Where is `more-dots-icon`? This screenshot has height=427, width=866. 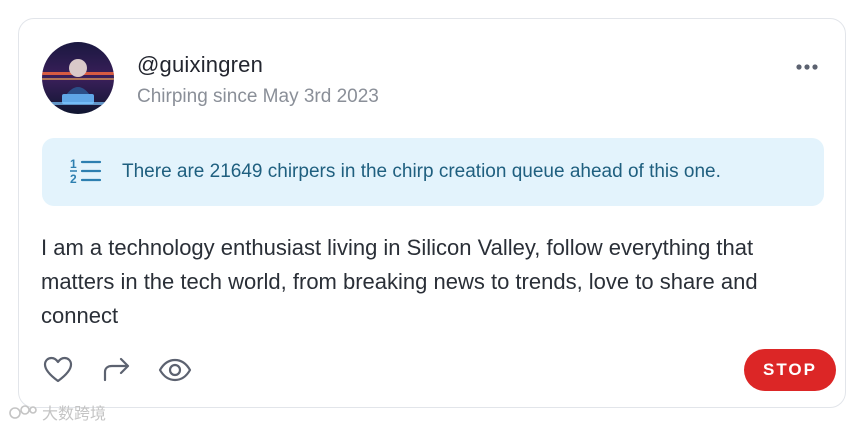
more-dots-icon is located at coordinates (807, 67).